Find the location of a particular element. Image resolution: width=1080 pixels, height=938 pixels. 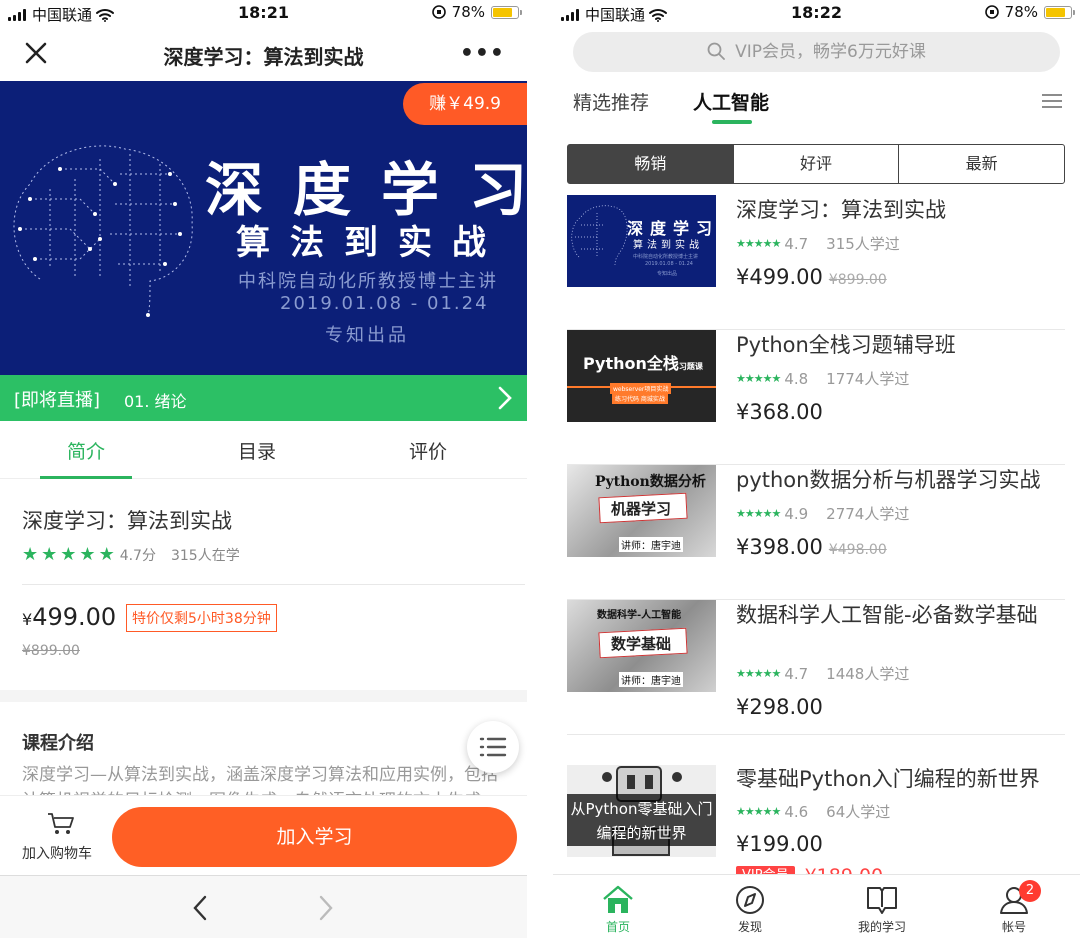

thumb-instructor: 中科院自动化所教授博士主讲 is located at coordinates (666, 257).